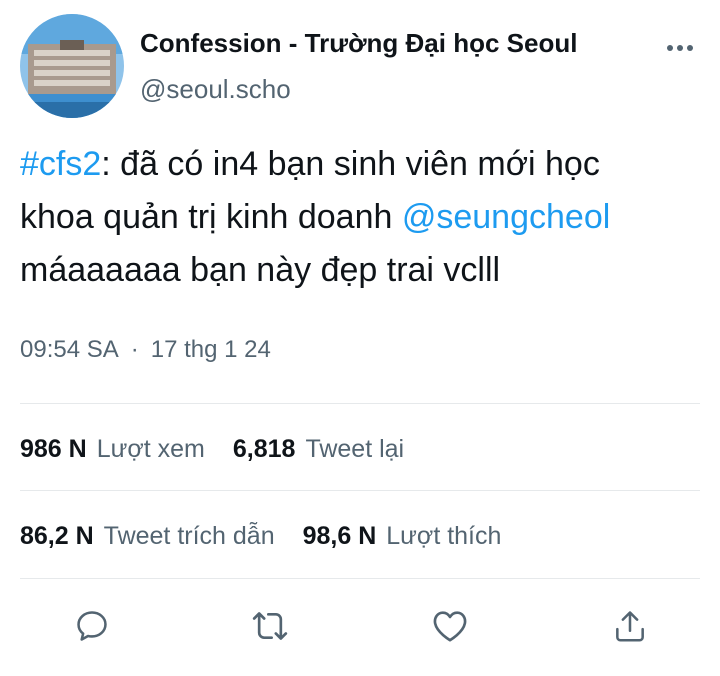  What do you see at coordinates (53, 449) in the screenshot?
I see `views-count: 986 N` at bounding box center [53, 449].